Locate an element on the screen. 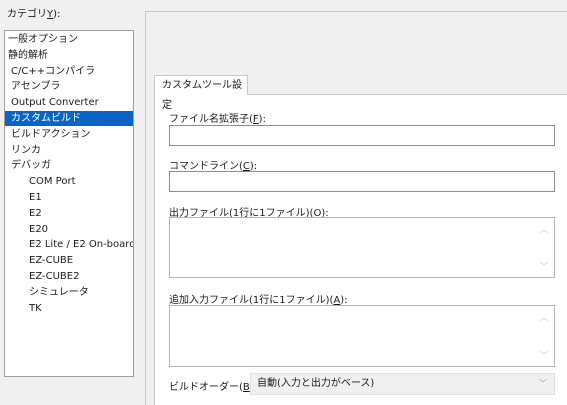 The height and width of the screenshot is (405, 567). tree-item: Output Converter is located at coordinates (69, 102).